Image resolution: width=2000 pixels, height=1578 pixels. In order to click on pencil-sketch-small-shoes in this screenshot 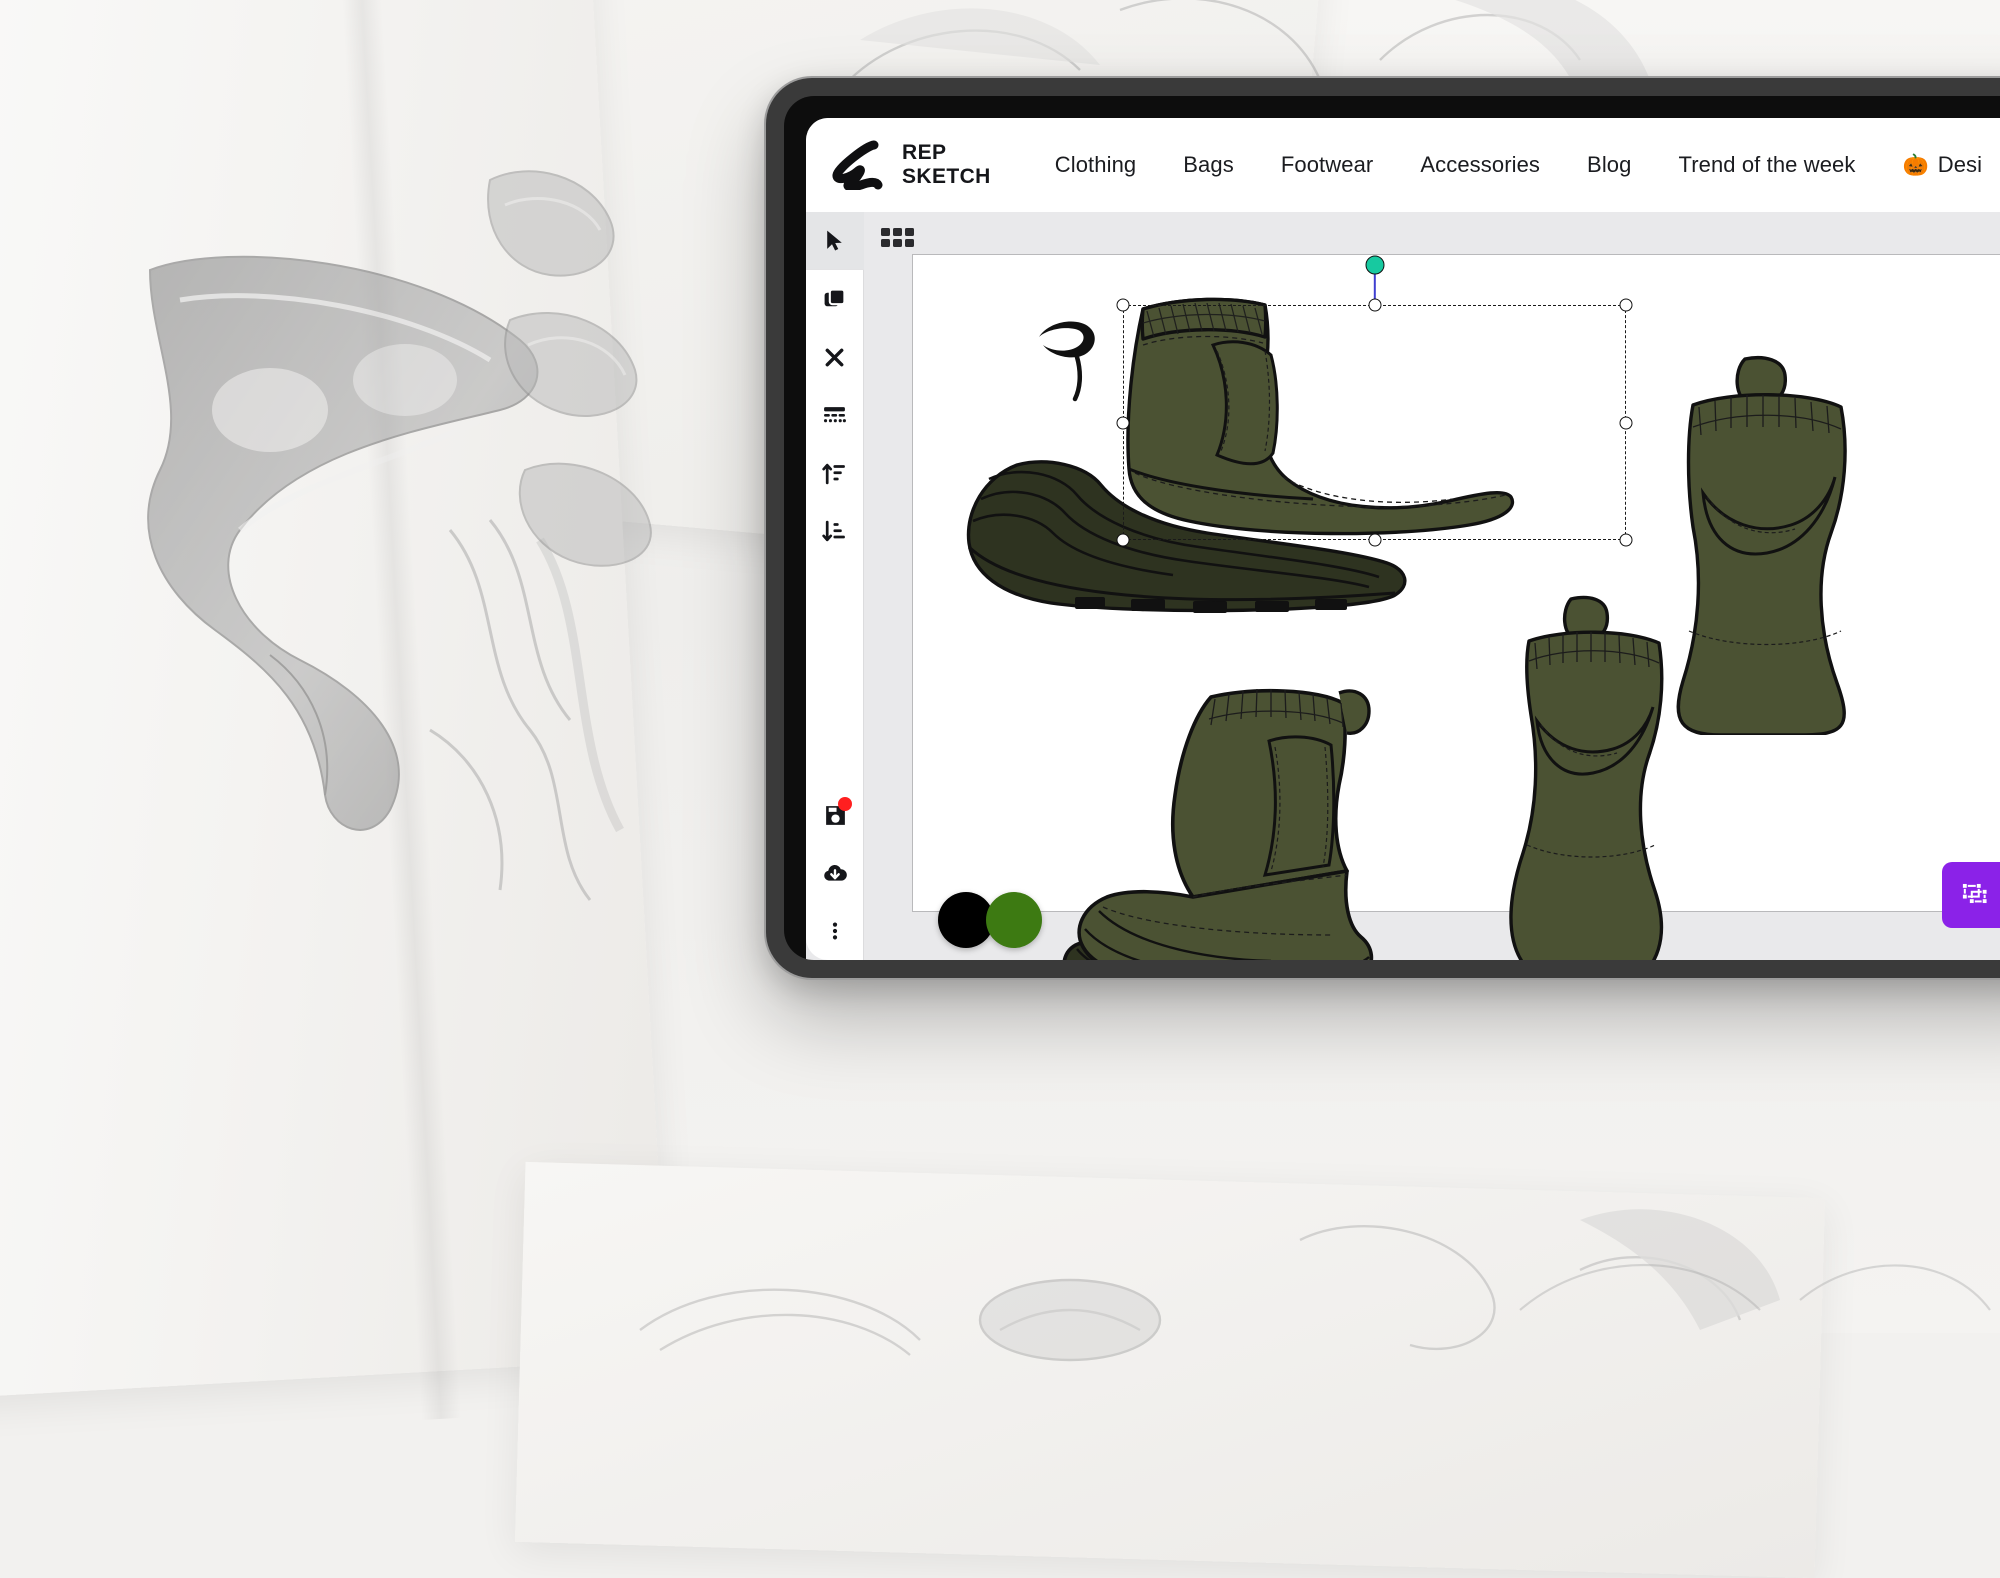, I will do `click(585, 365)`.